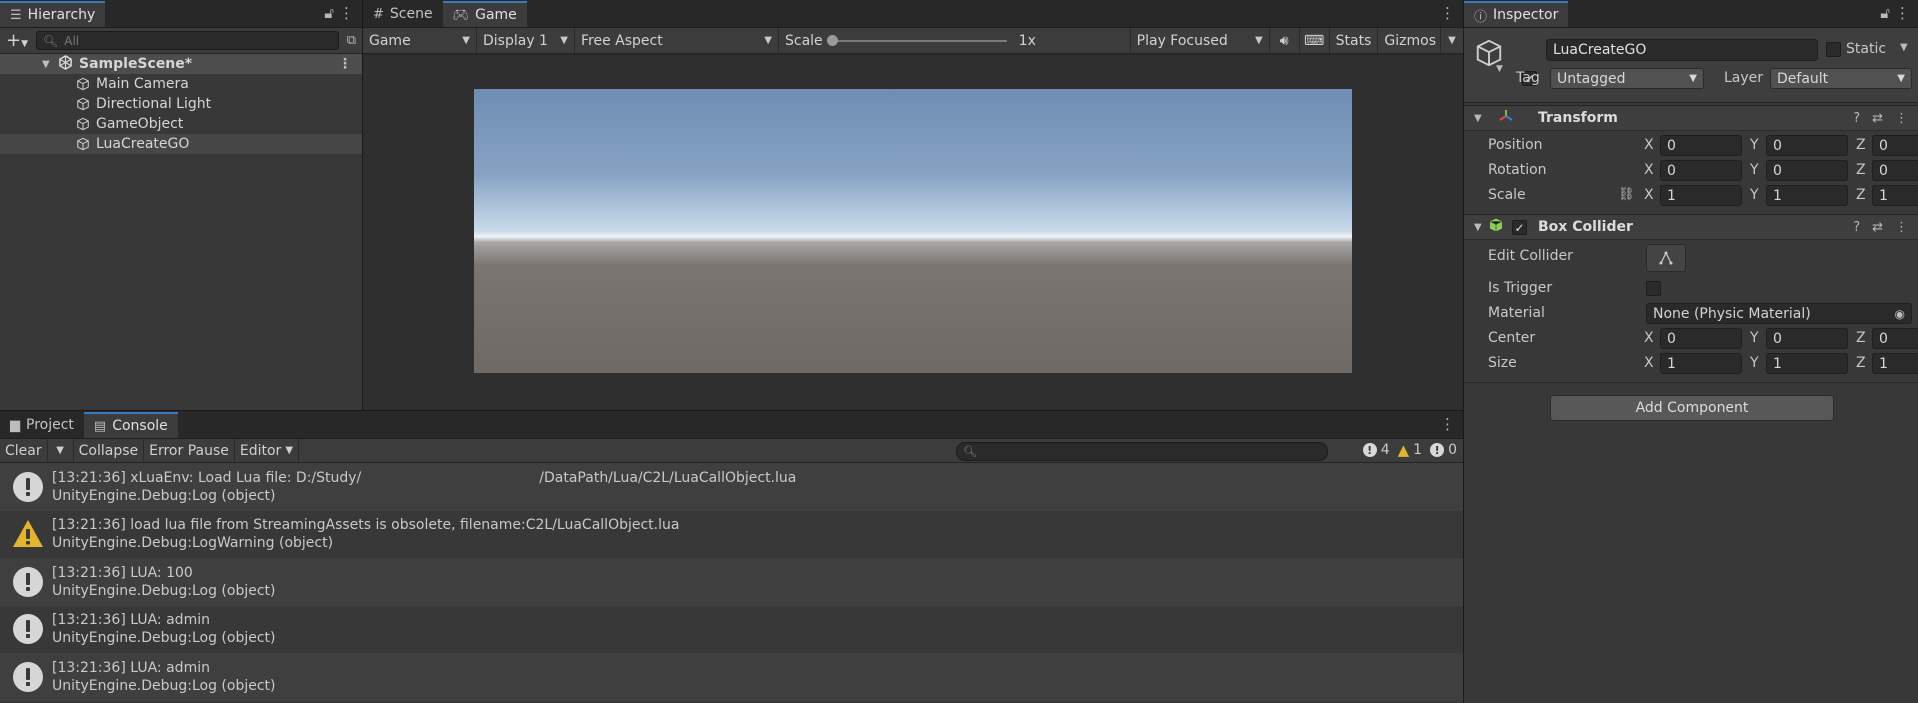 The image size is (1918, 703). I want to click on view-mode-dropdown: Game ▼, so click(420, 40).